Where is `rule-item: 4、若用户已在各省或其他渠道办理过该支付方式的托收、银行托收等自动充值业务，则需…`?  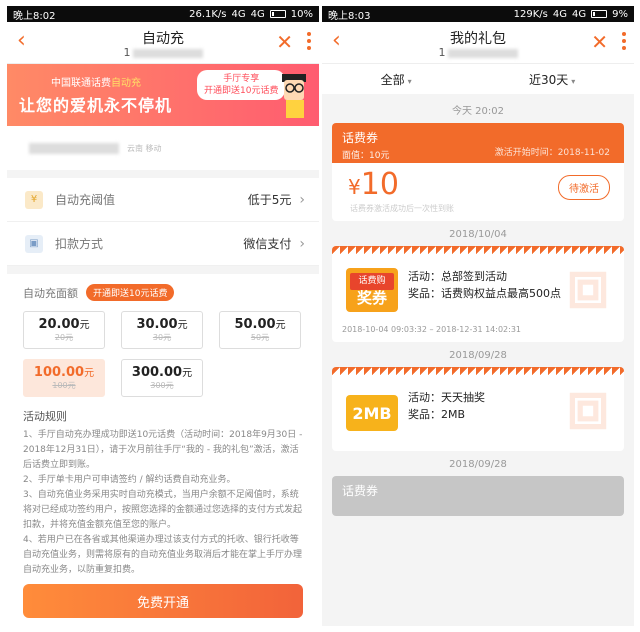
rule-item: 4、若用户已在各省或其他渠道办理过该支付方式的托收、银行托收等自动充值业务，则需… is located at coordinates (163, 555).